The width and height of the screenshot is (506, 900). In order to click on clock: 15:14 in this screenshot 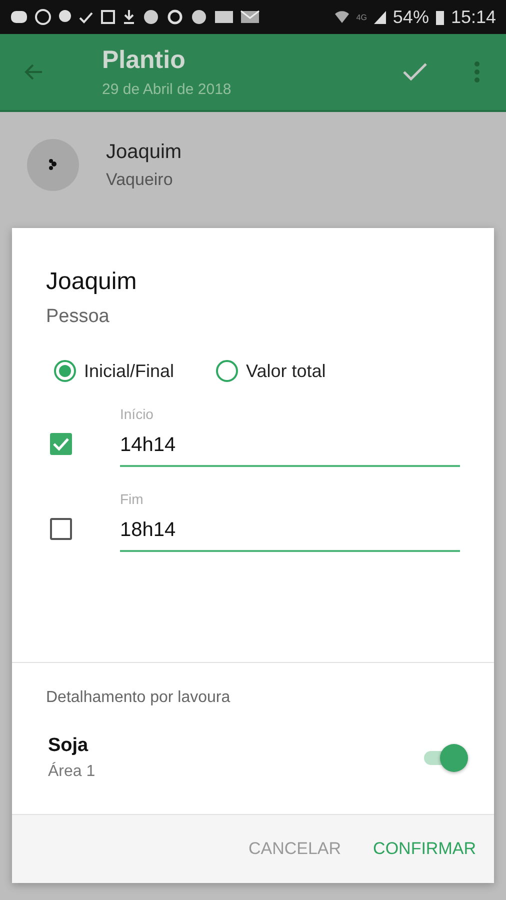, I will do `click(473, 17)`.